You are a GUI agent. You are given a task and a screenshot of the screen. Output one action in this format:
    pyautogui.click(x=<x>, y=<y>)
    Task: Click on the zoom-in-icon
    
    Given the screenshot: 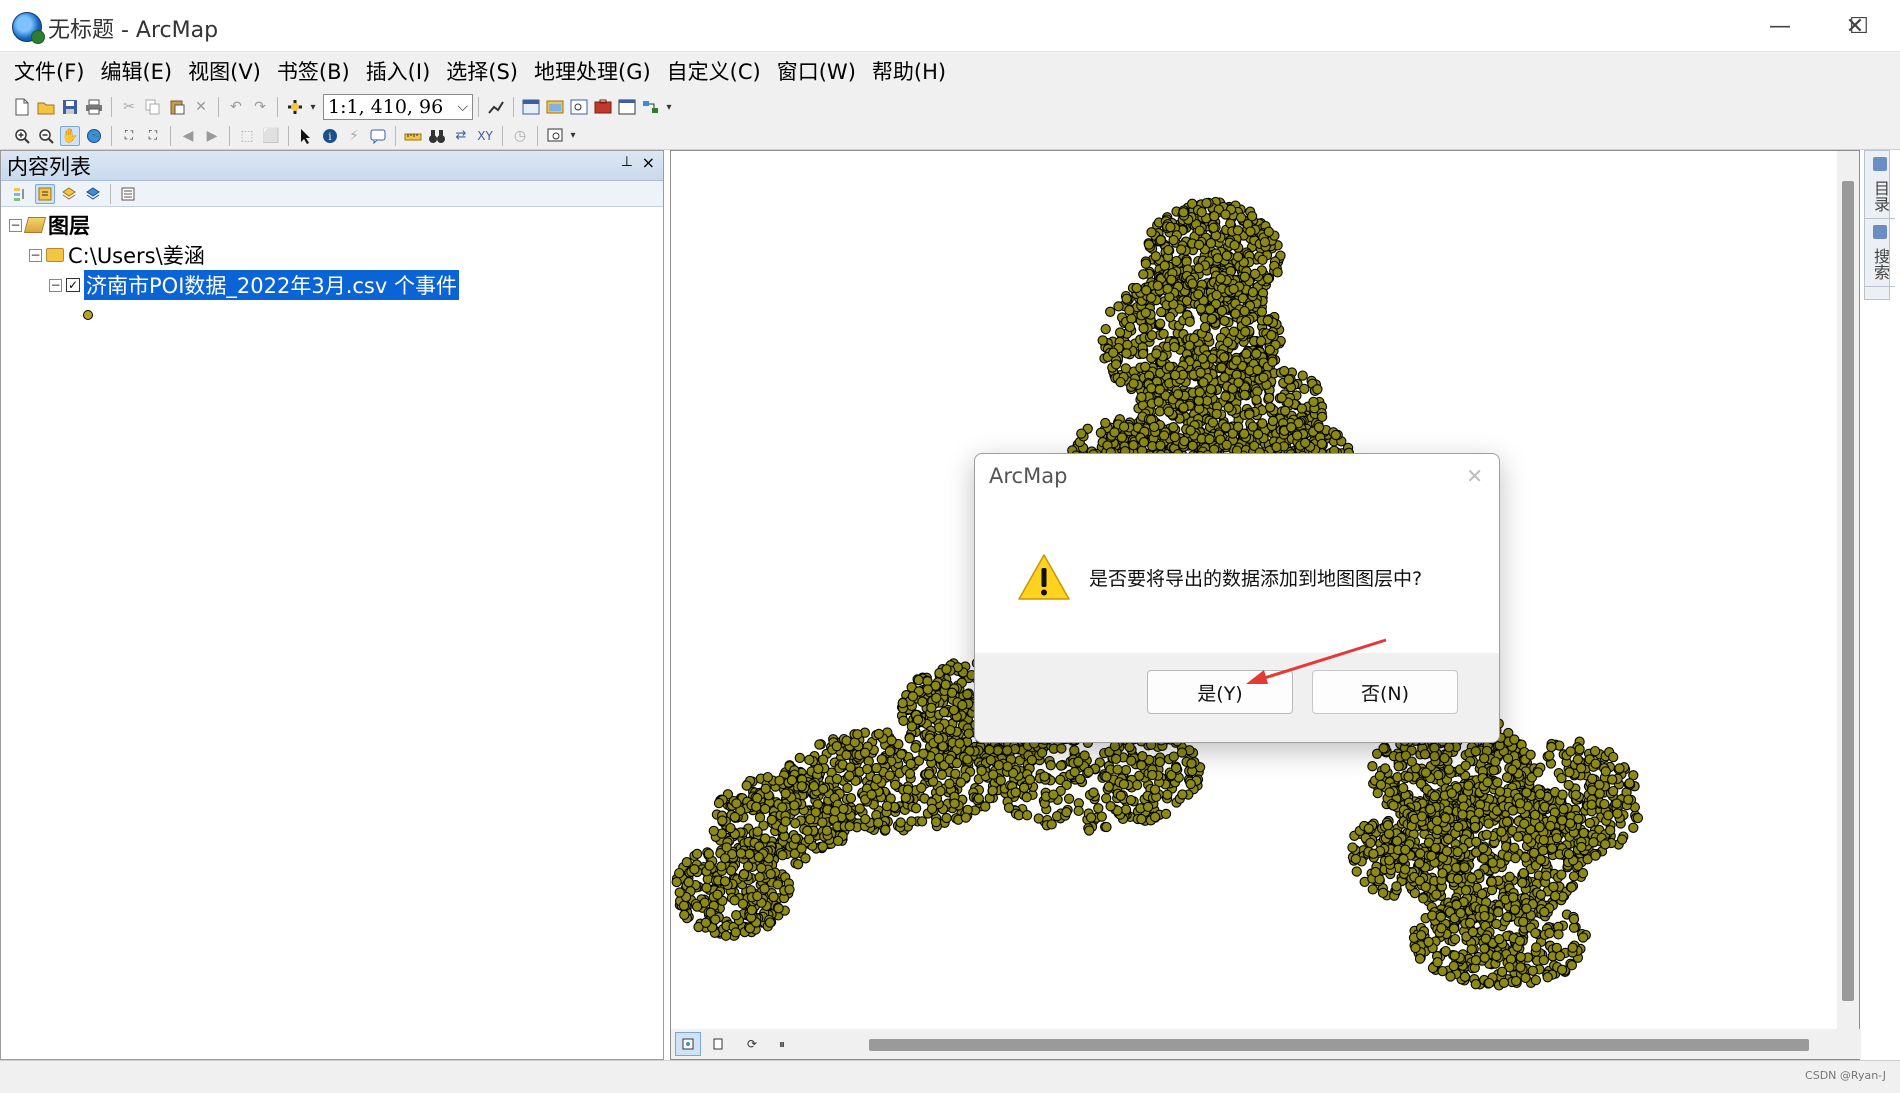 What is the action you would take?
    pyautogui.click(x=22, y=136)
    